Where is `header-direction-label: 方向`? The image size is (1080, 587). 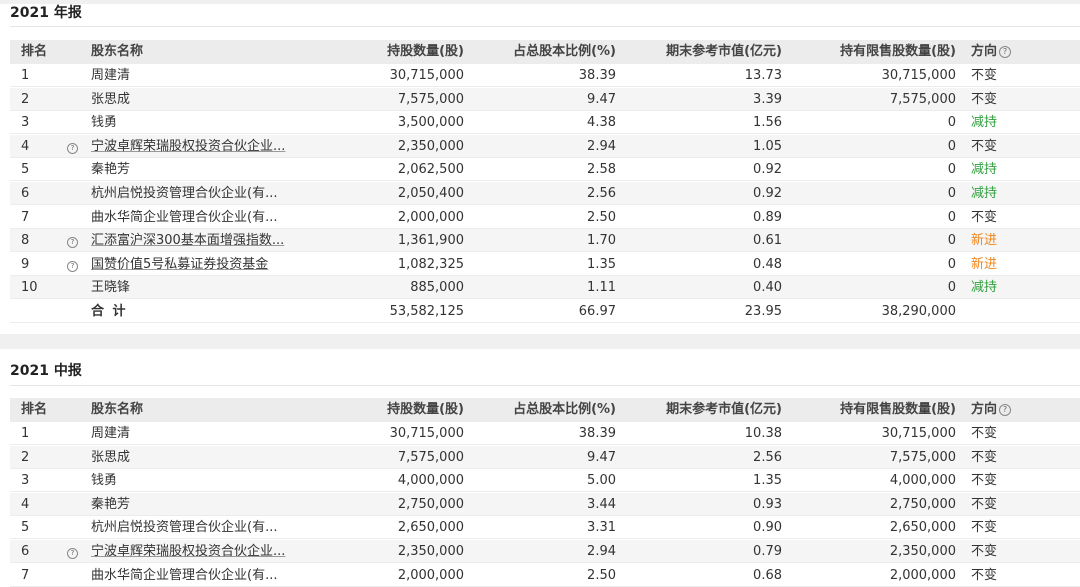 header-direction-label: 方向 is located at coordinates (984, 409).